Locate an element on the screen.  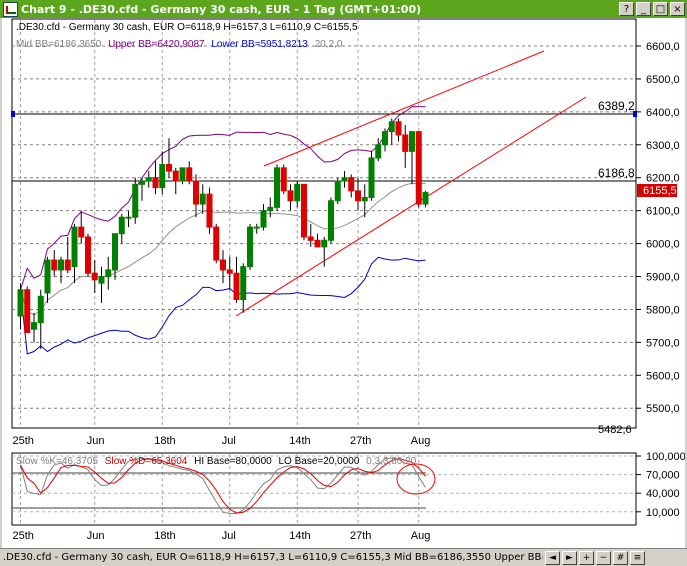
stoch-date-tick-label: Aug is located at coordinates (421, 536).